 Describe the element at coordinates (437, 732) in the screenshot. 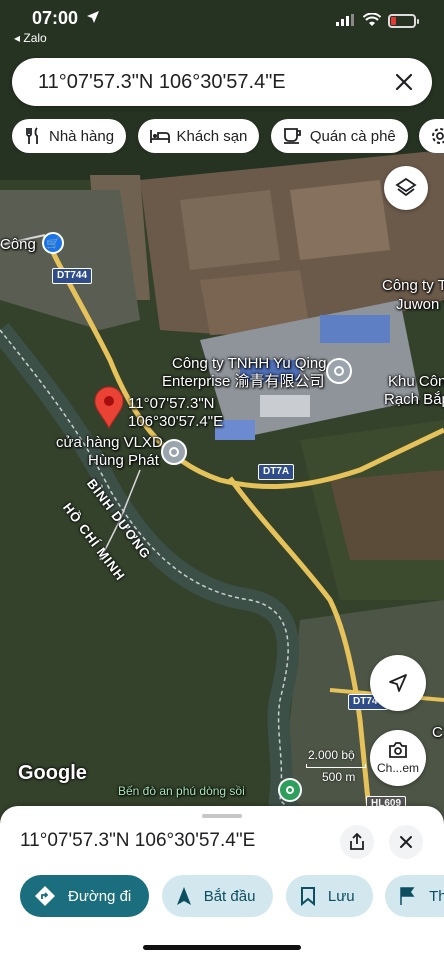

I see `label-right-c: C` at that location.